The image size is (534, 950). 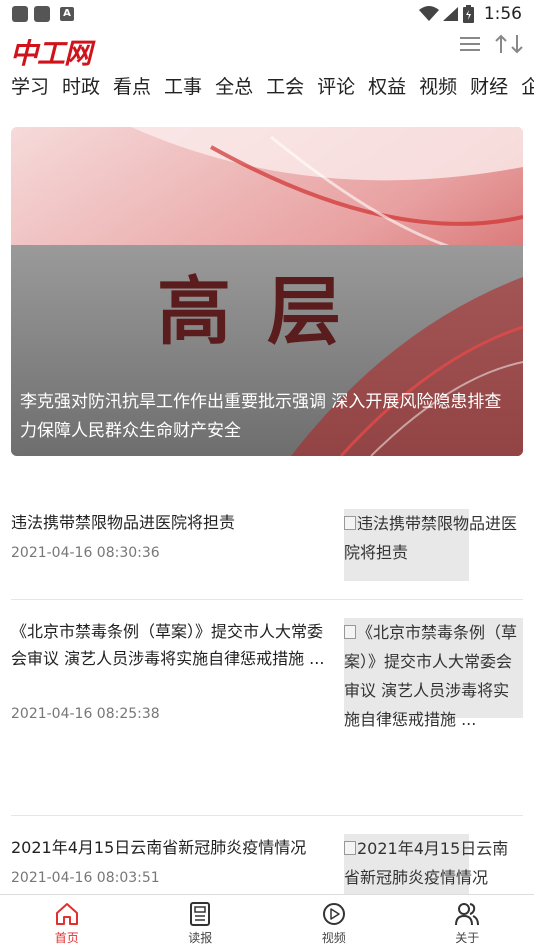 I want to click on people-icon, so click(x=467, y=914).